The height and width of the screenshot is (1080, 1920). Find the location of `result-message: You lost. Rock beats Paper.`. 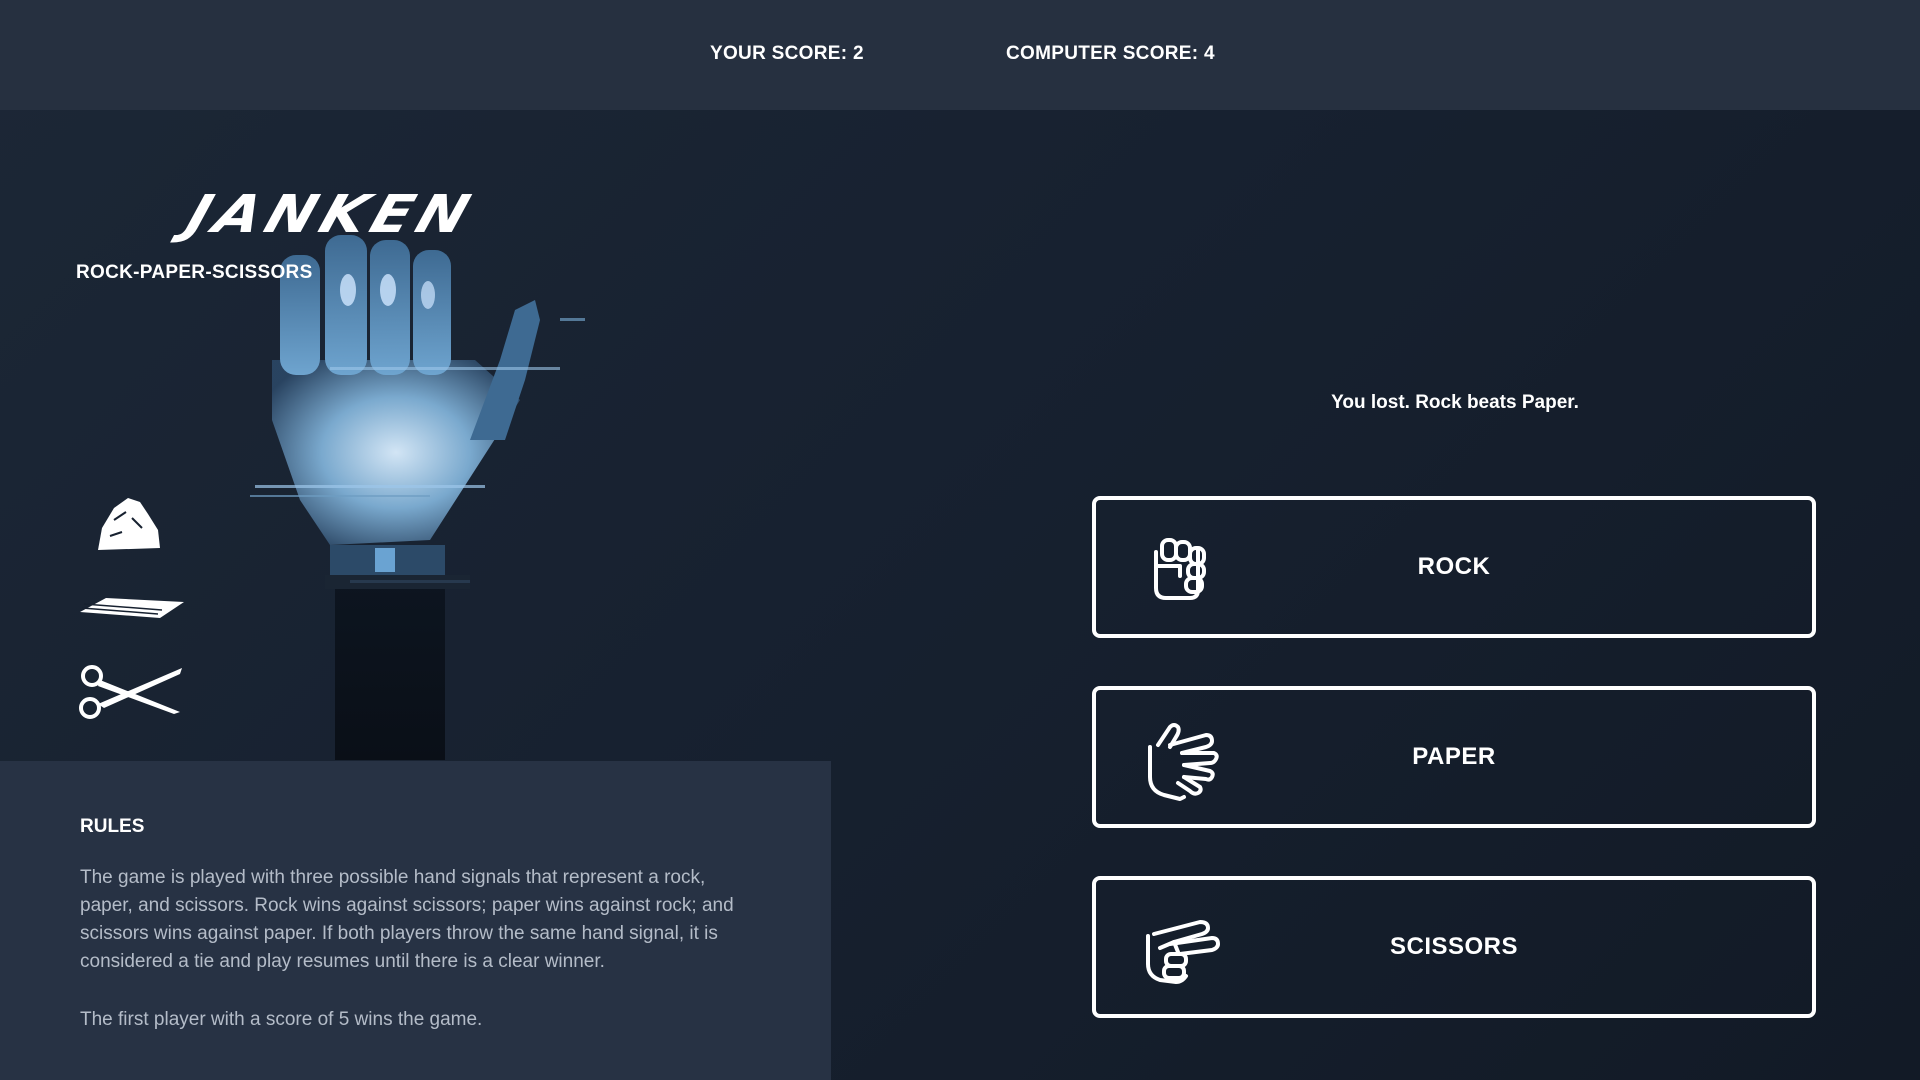

result-message: You lost. Rock beats Paper. is located at coordinates (1455, 402).